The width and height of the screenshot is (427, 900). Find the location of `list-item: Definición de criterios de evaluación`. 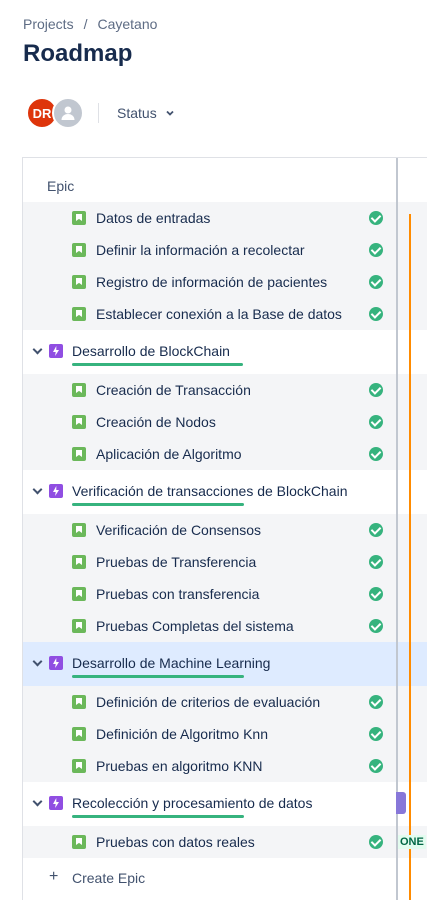

list-item: Definición de criterios de evaluación is located at coordinates (225, 702).